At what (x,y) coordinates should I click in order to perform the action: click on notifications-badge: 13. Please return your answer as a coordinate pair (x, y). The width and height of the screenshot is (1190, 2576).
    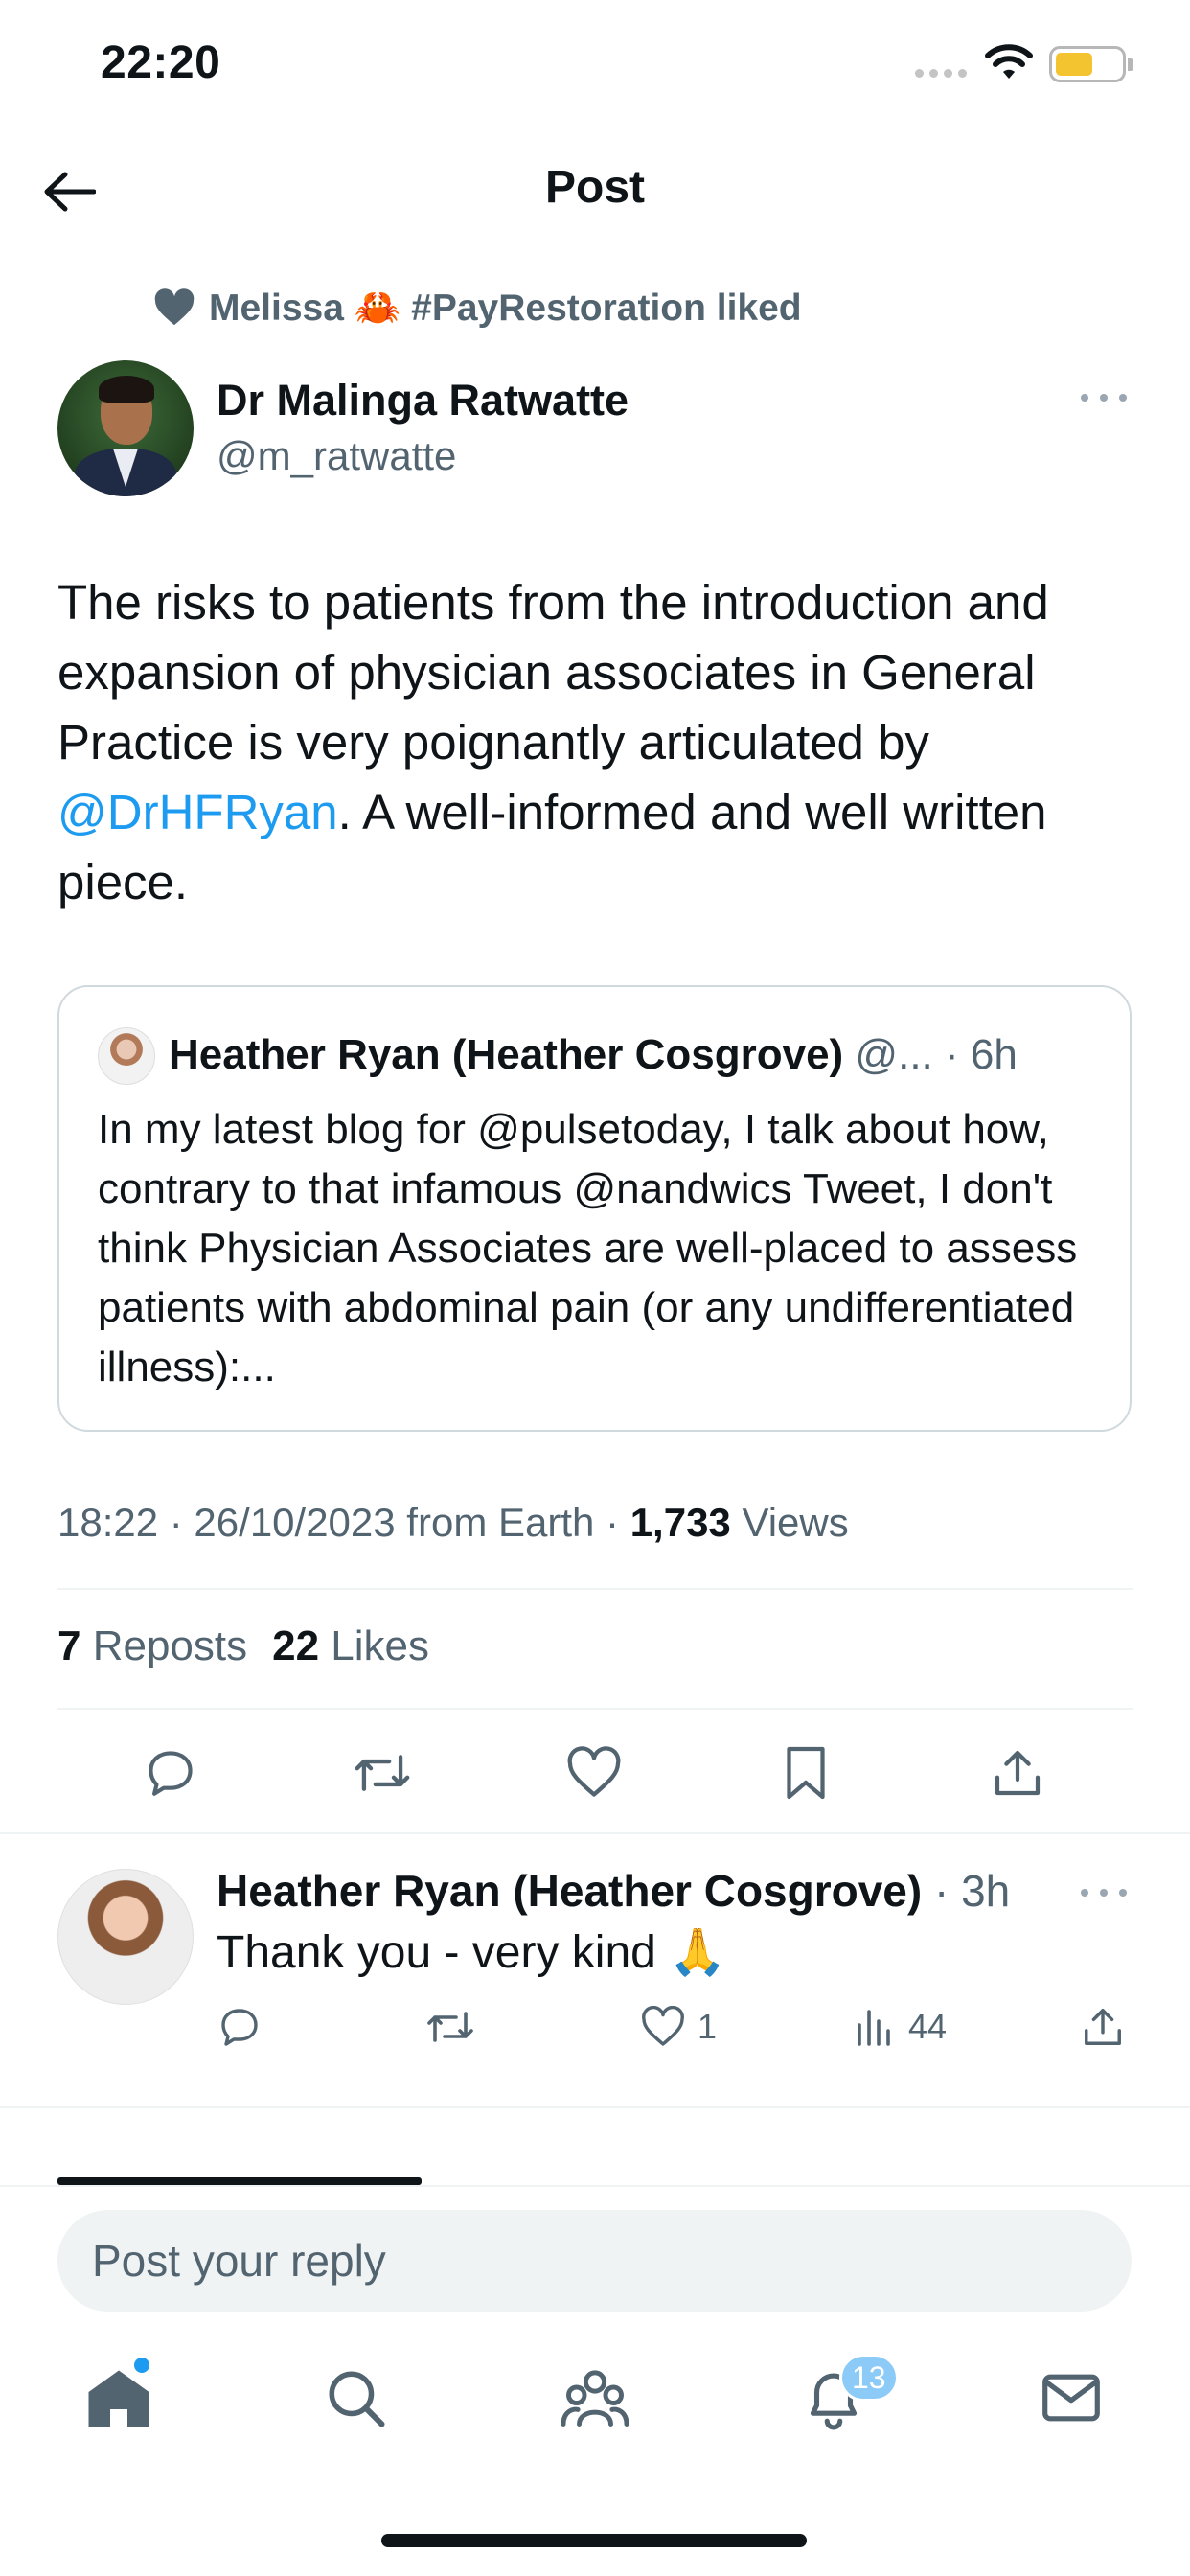
    Looking at the image, I should click on (869, 2378).